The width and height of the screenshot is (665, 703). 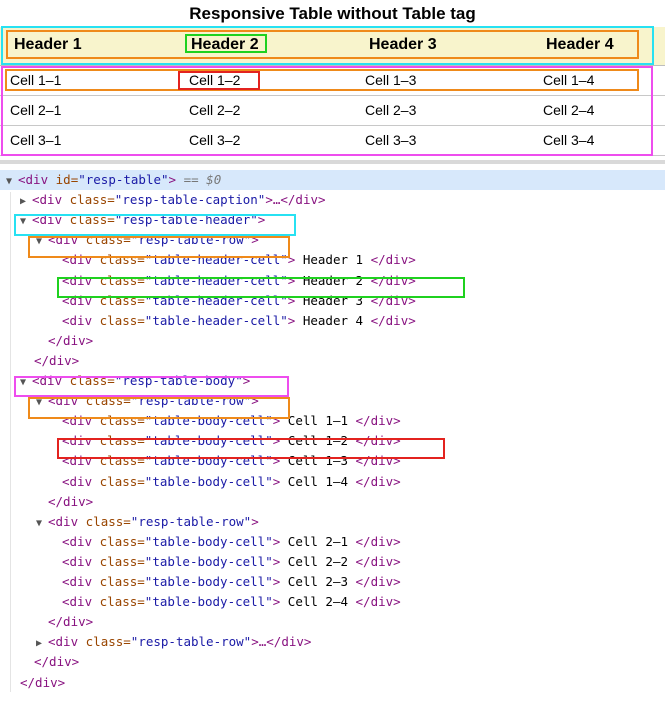 I want to click on attribute-value: "resp-table", so click(x=123, y=179).